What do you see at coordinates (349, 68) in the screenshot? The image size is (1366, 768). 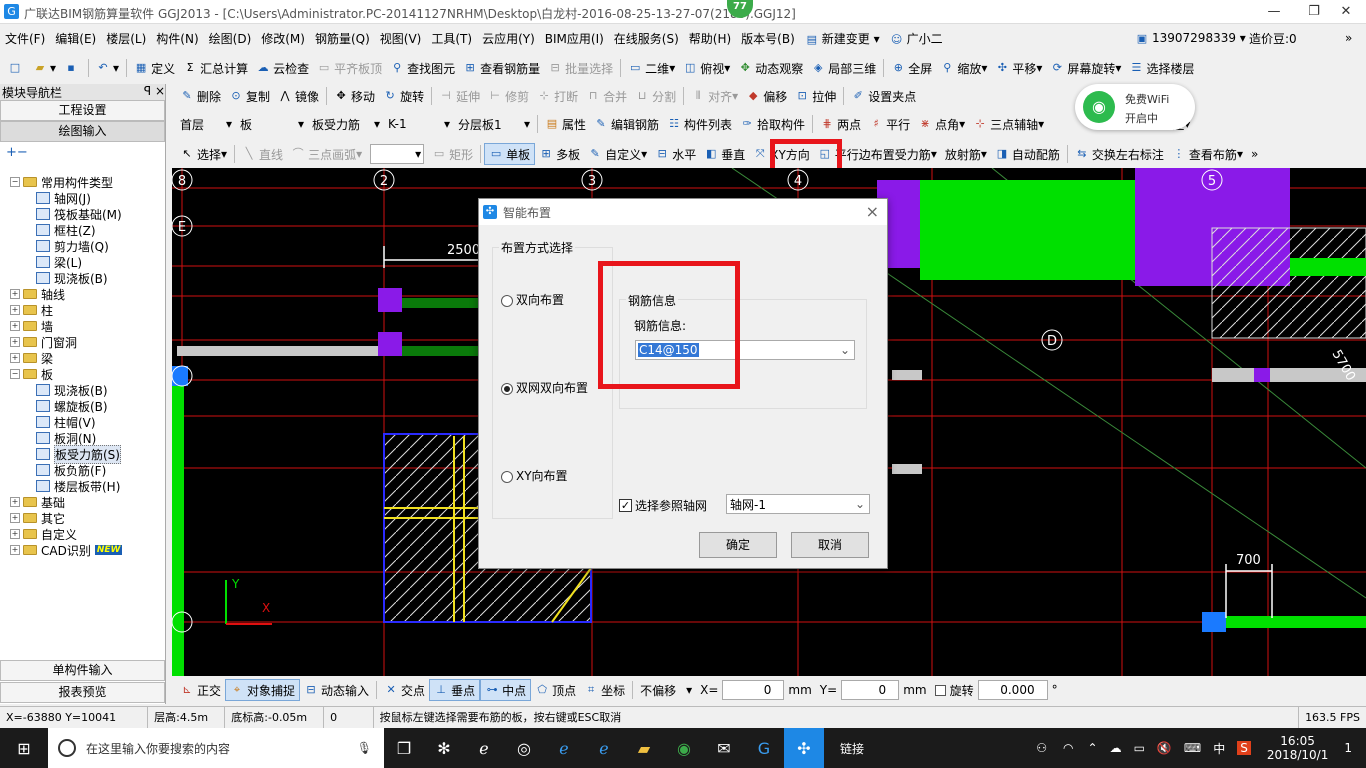 I see `align-slab-top-button: ▭ 平齐板顶` at bounding box center [349, 68].